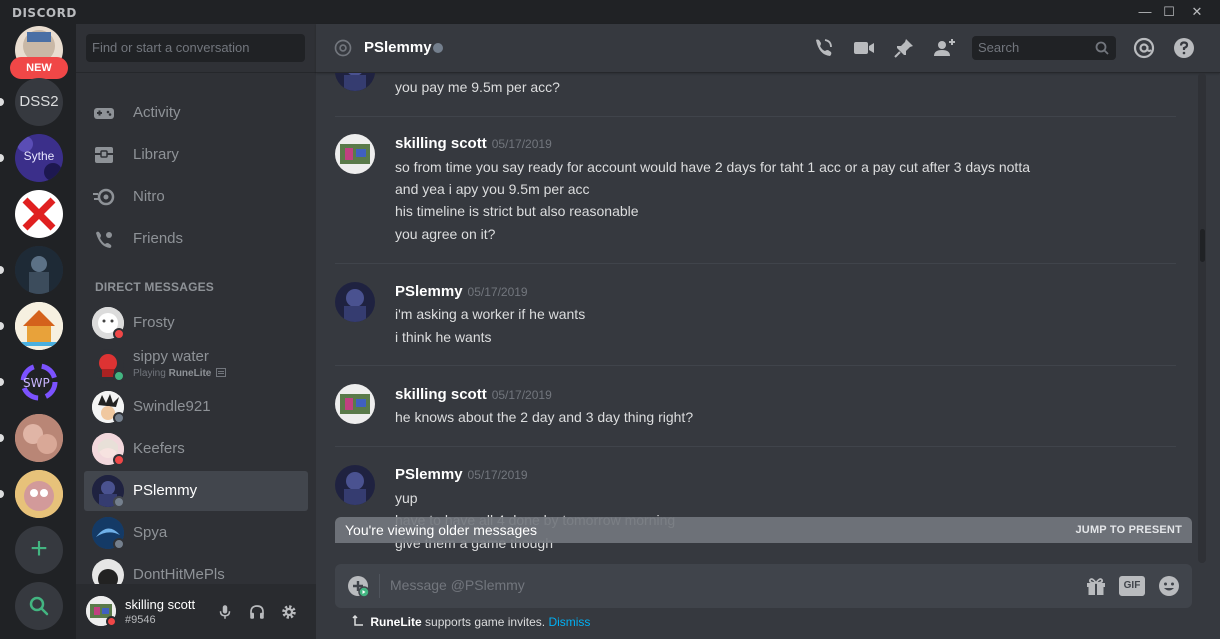  I want to click on message-text: you agree on it?, so click(445, 234).